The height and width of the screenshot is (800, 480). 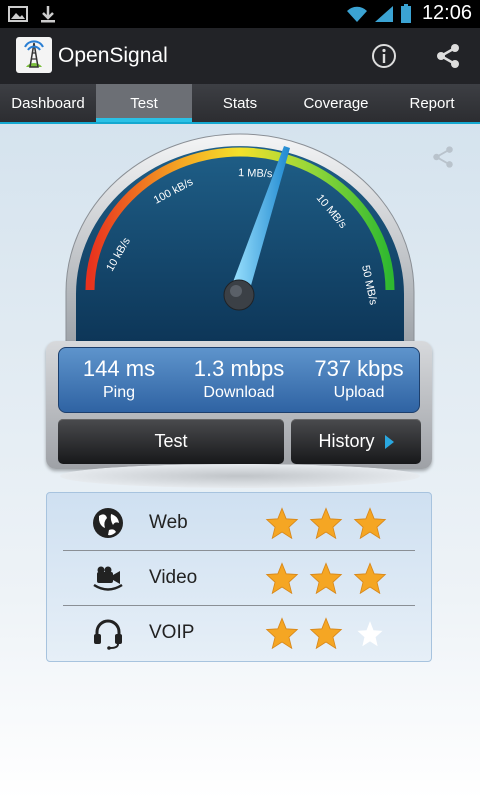 I want to click on ping-metric: 144 ms Ping, so click(x=119, y=380).